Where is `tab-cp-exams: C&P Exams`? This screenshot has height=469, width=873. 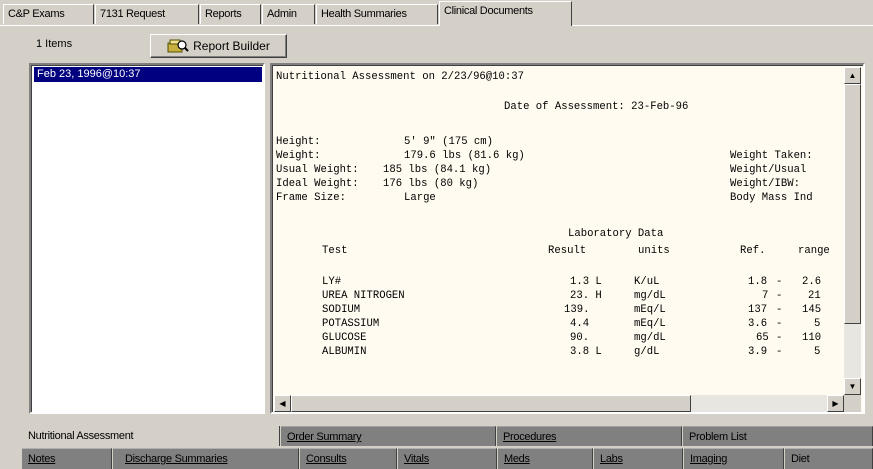
tab-cp-exams: C&P Exams is located at coordinates (48, 14).